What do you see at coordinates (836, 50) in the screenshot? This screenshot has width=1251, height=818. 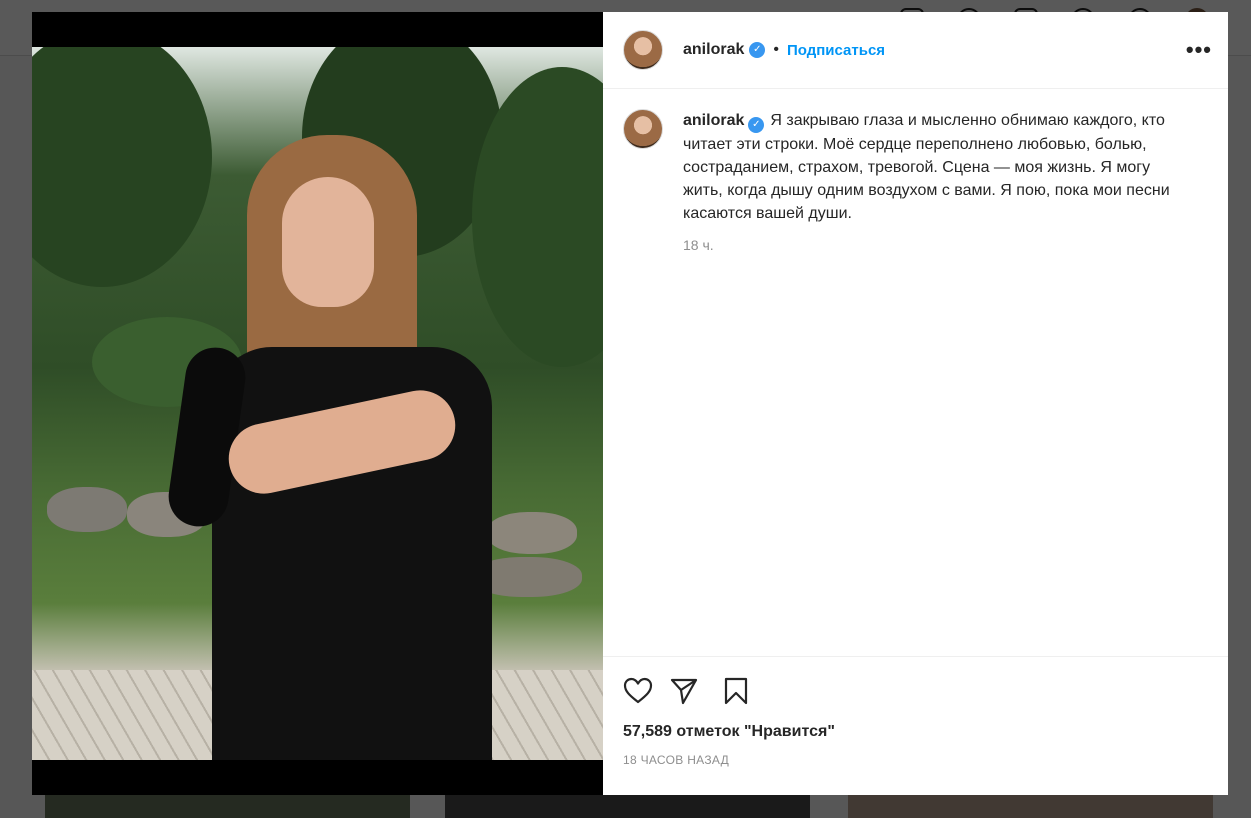 I see `follow-button: Подписаться` at bounding box center [836, 50].